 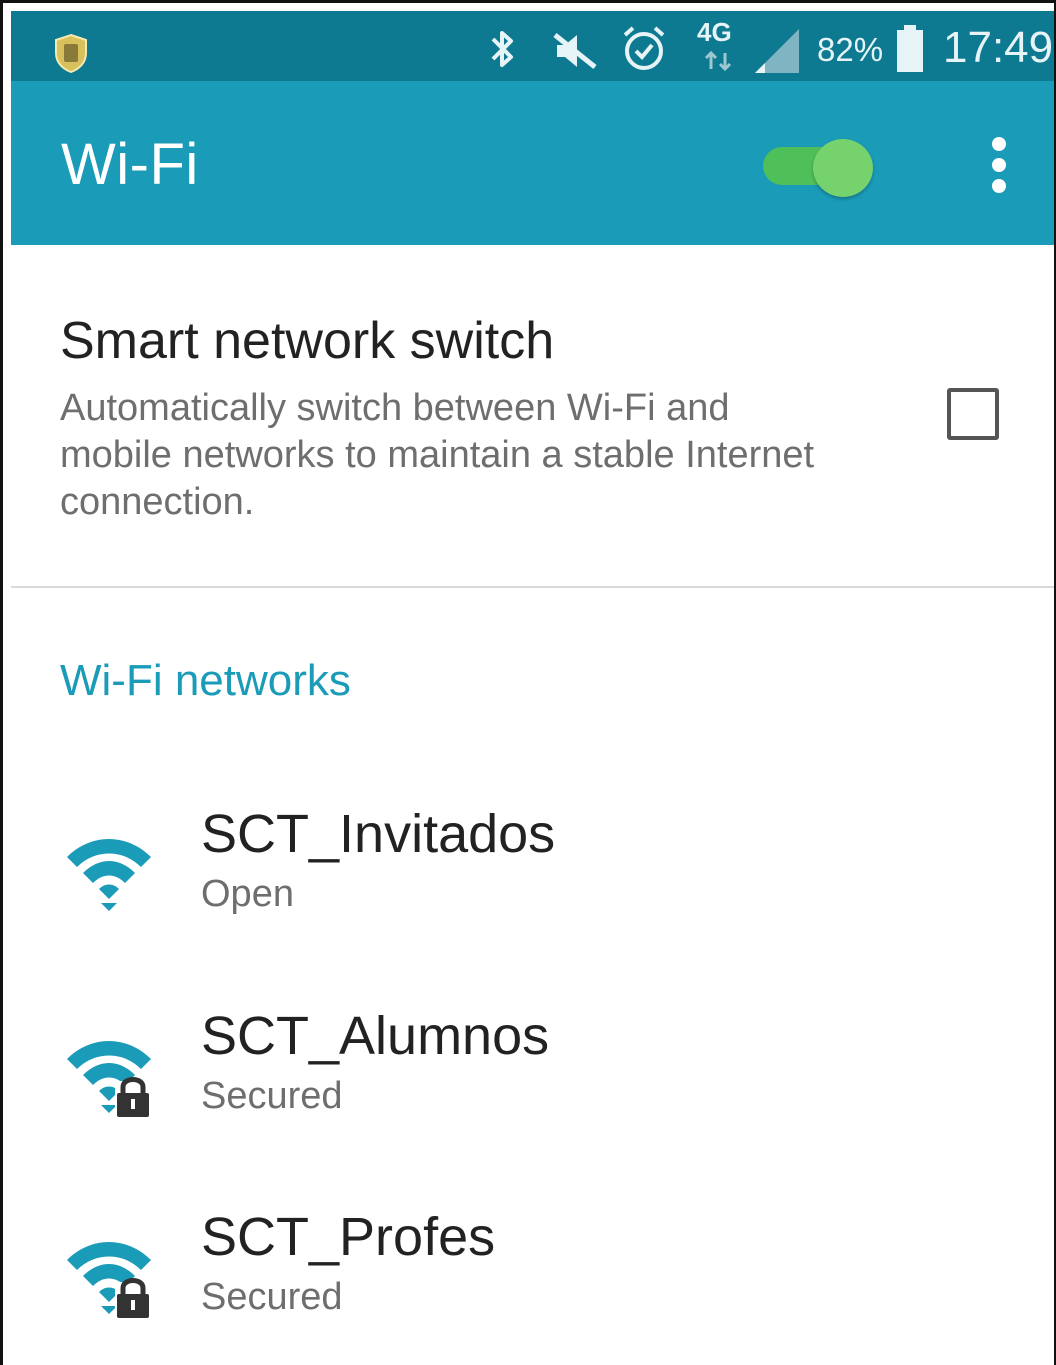 What do you see at coordinates (378, 834) in the screenshot?
I see `network-name: SCT_Invitados` at bounding box center [378, 834].